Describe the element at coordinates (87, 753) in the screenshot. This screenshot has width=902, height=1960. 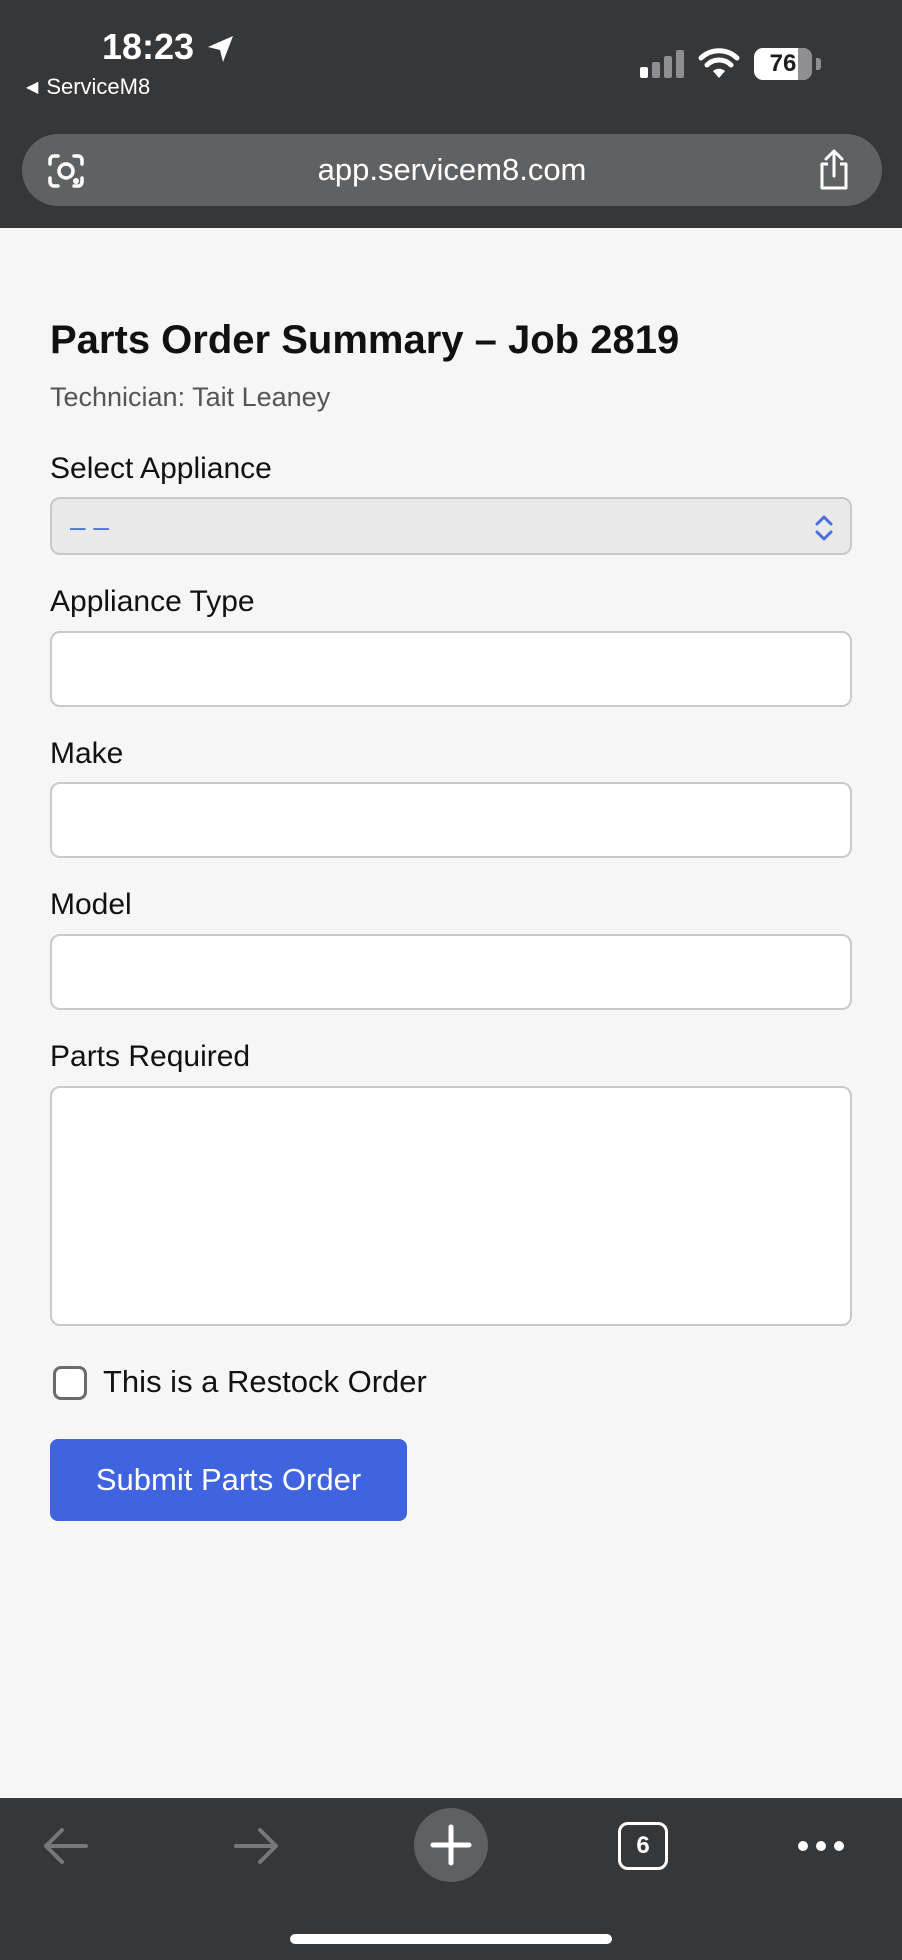
I see `make-label: Make` at that location.